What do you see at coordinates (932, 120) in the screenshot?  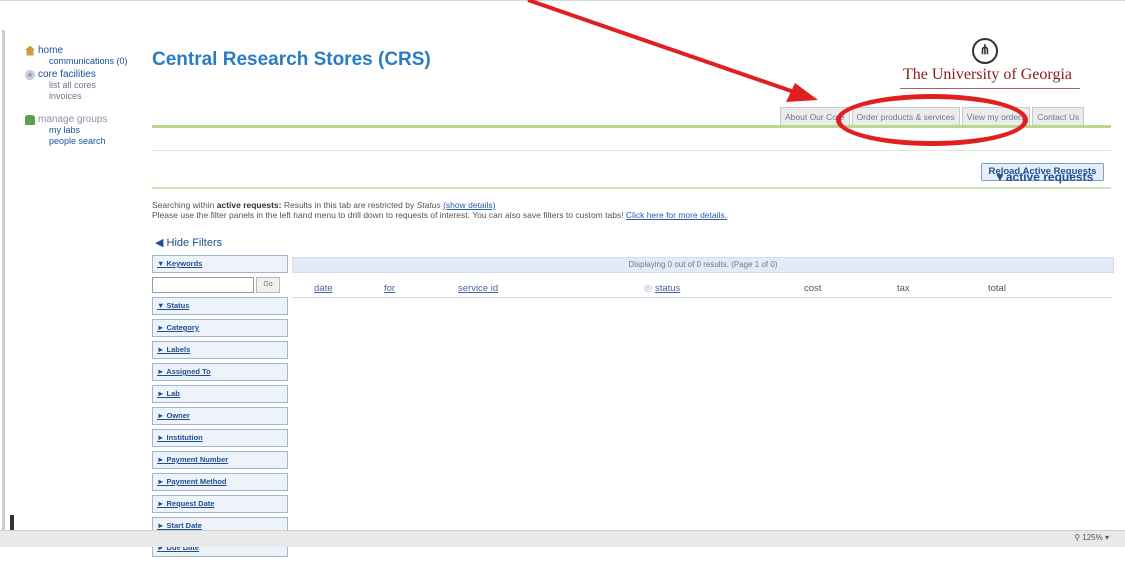 I see `annotation-circle` at bounding box center [932, 120].